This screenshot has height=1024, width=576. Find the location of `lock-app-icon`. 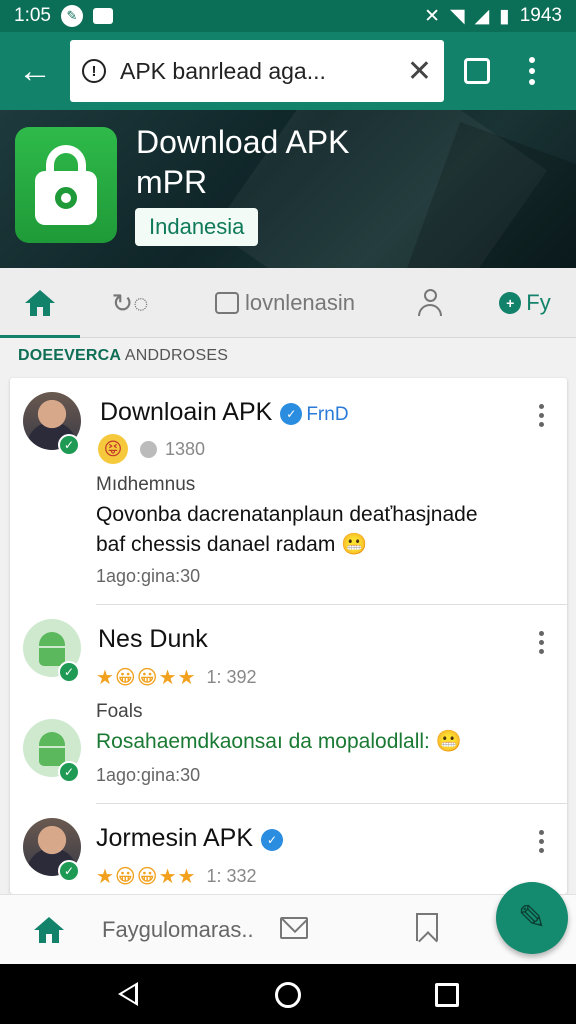

lock-app-icon is located at coordinates (66, 185).